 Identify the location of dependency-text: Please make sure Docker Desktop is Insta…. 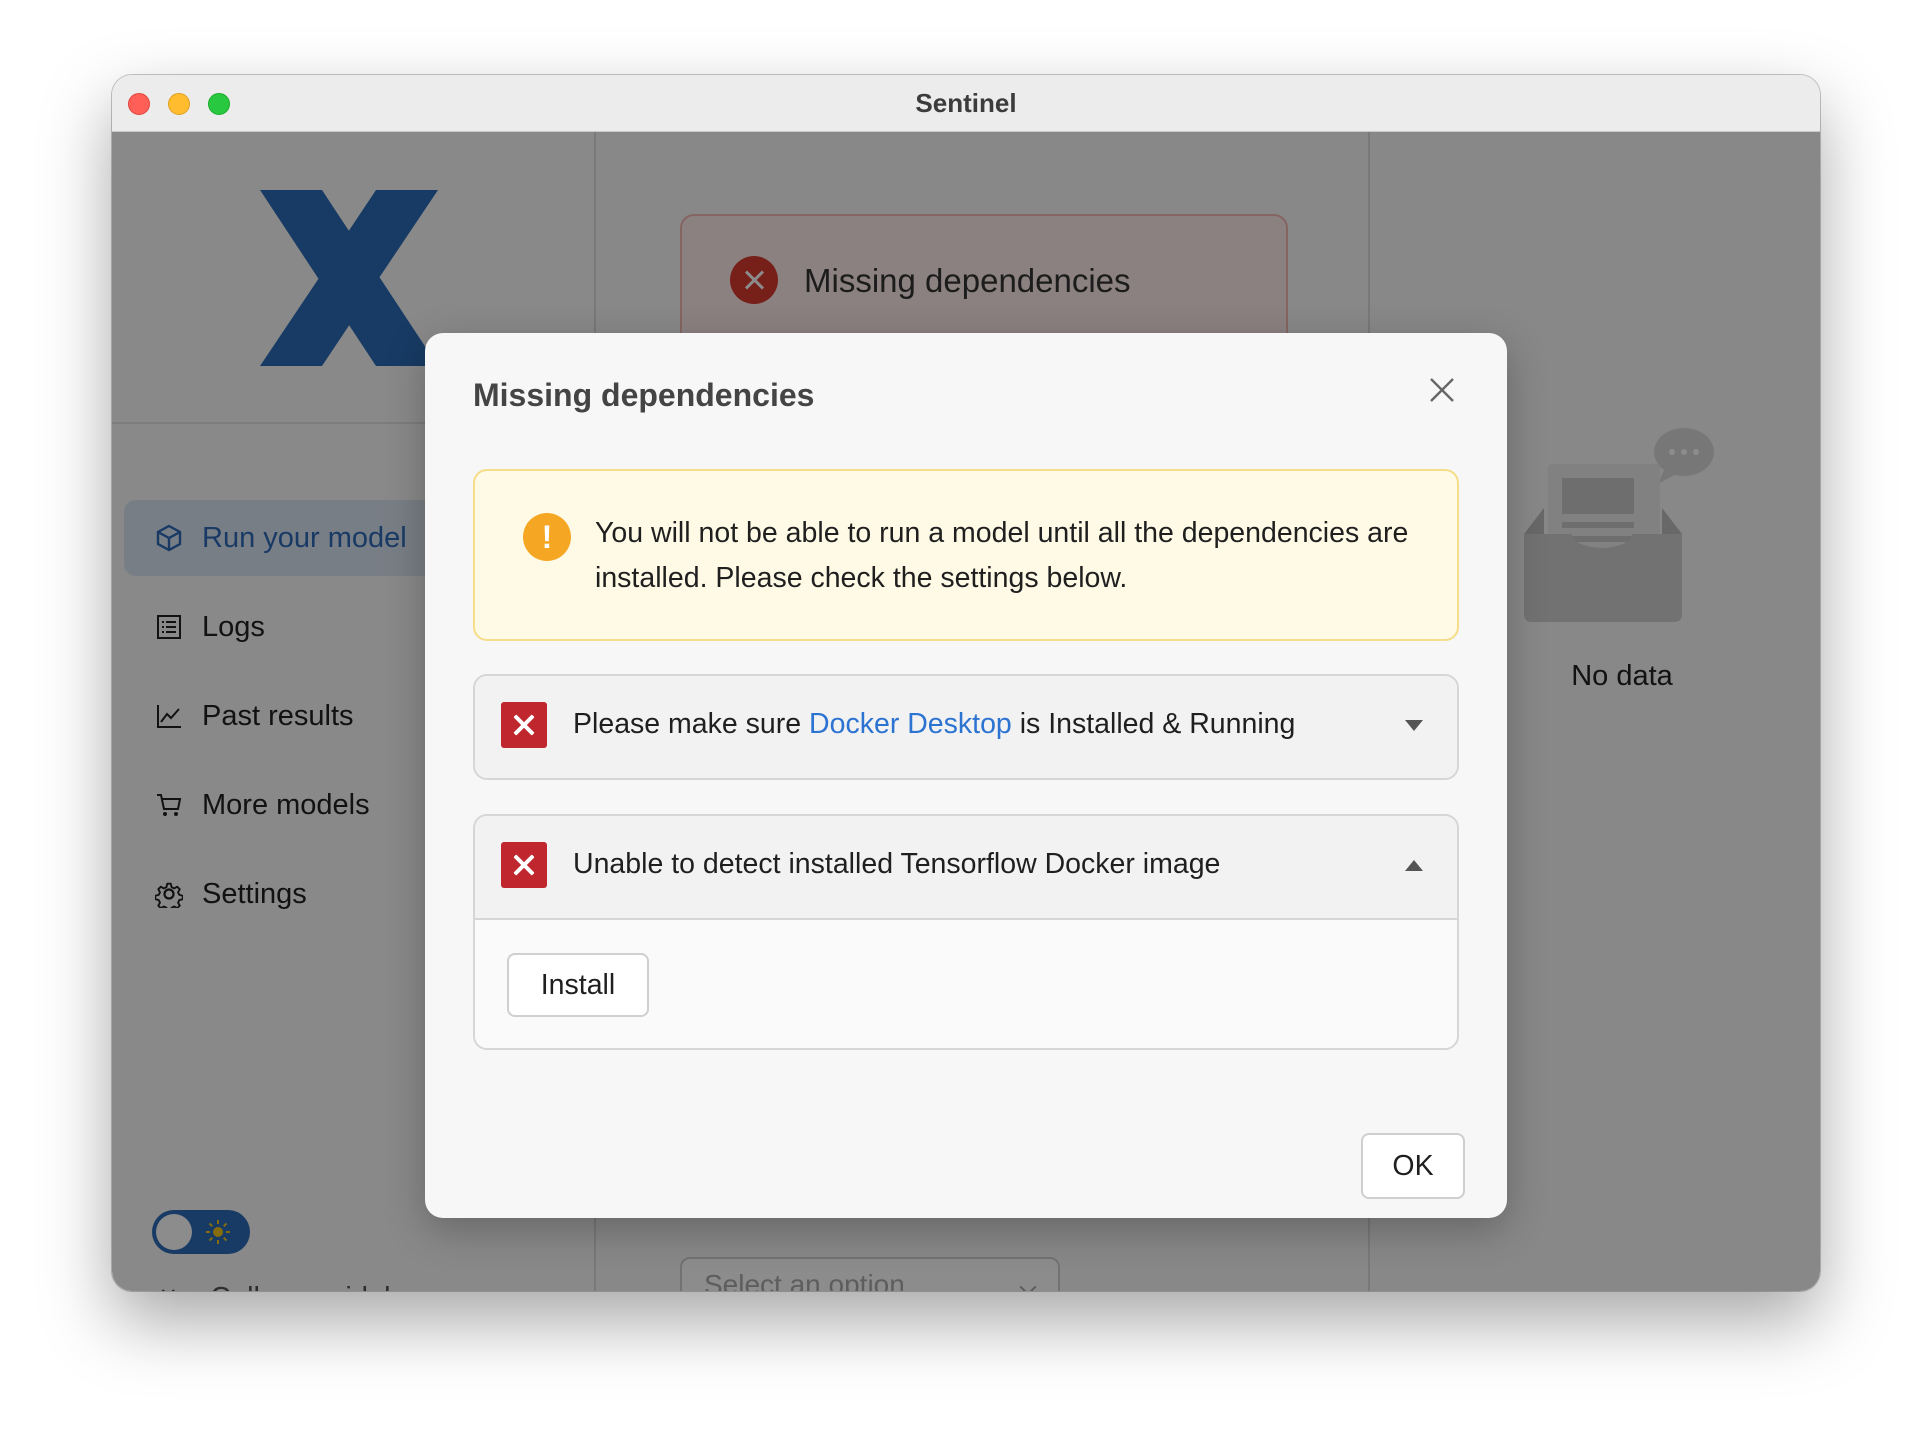
(934, 724).